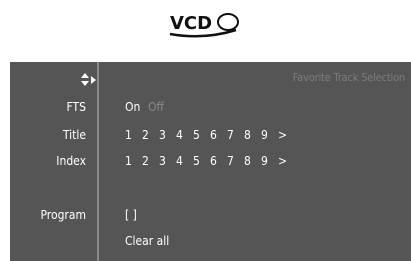 The image size is (411, 261). What do you see at coordinates (71, 161) in the screenshot?
I see `index-label: Index` at bounding box center [71, 161].